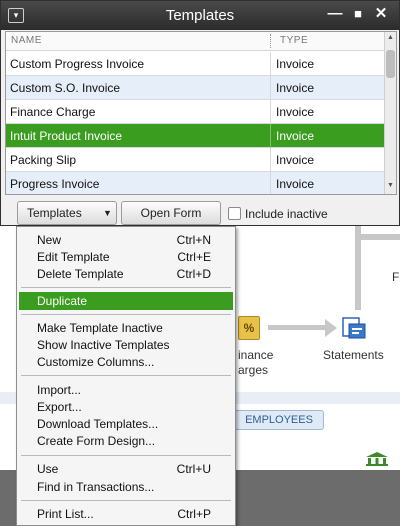  Describe the element at coordinates (196, 88) in the screenshot. I see `list-item: Custom S.O. Invoice Invoice` at that location.